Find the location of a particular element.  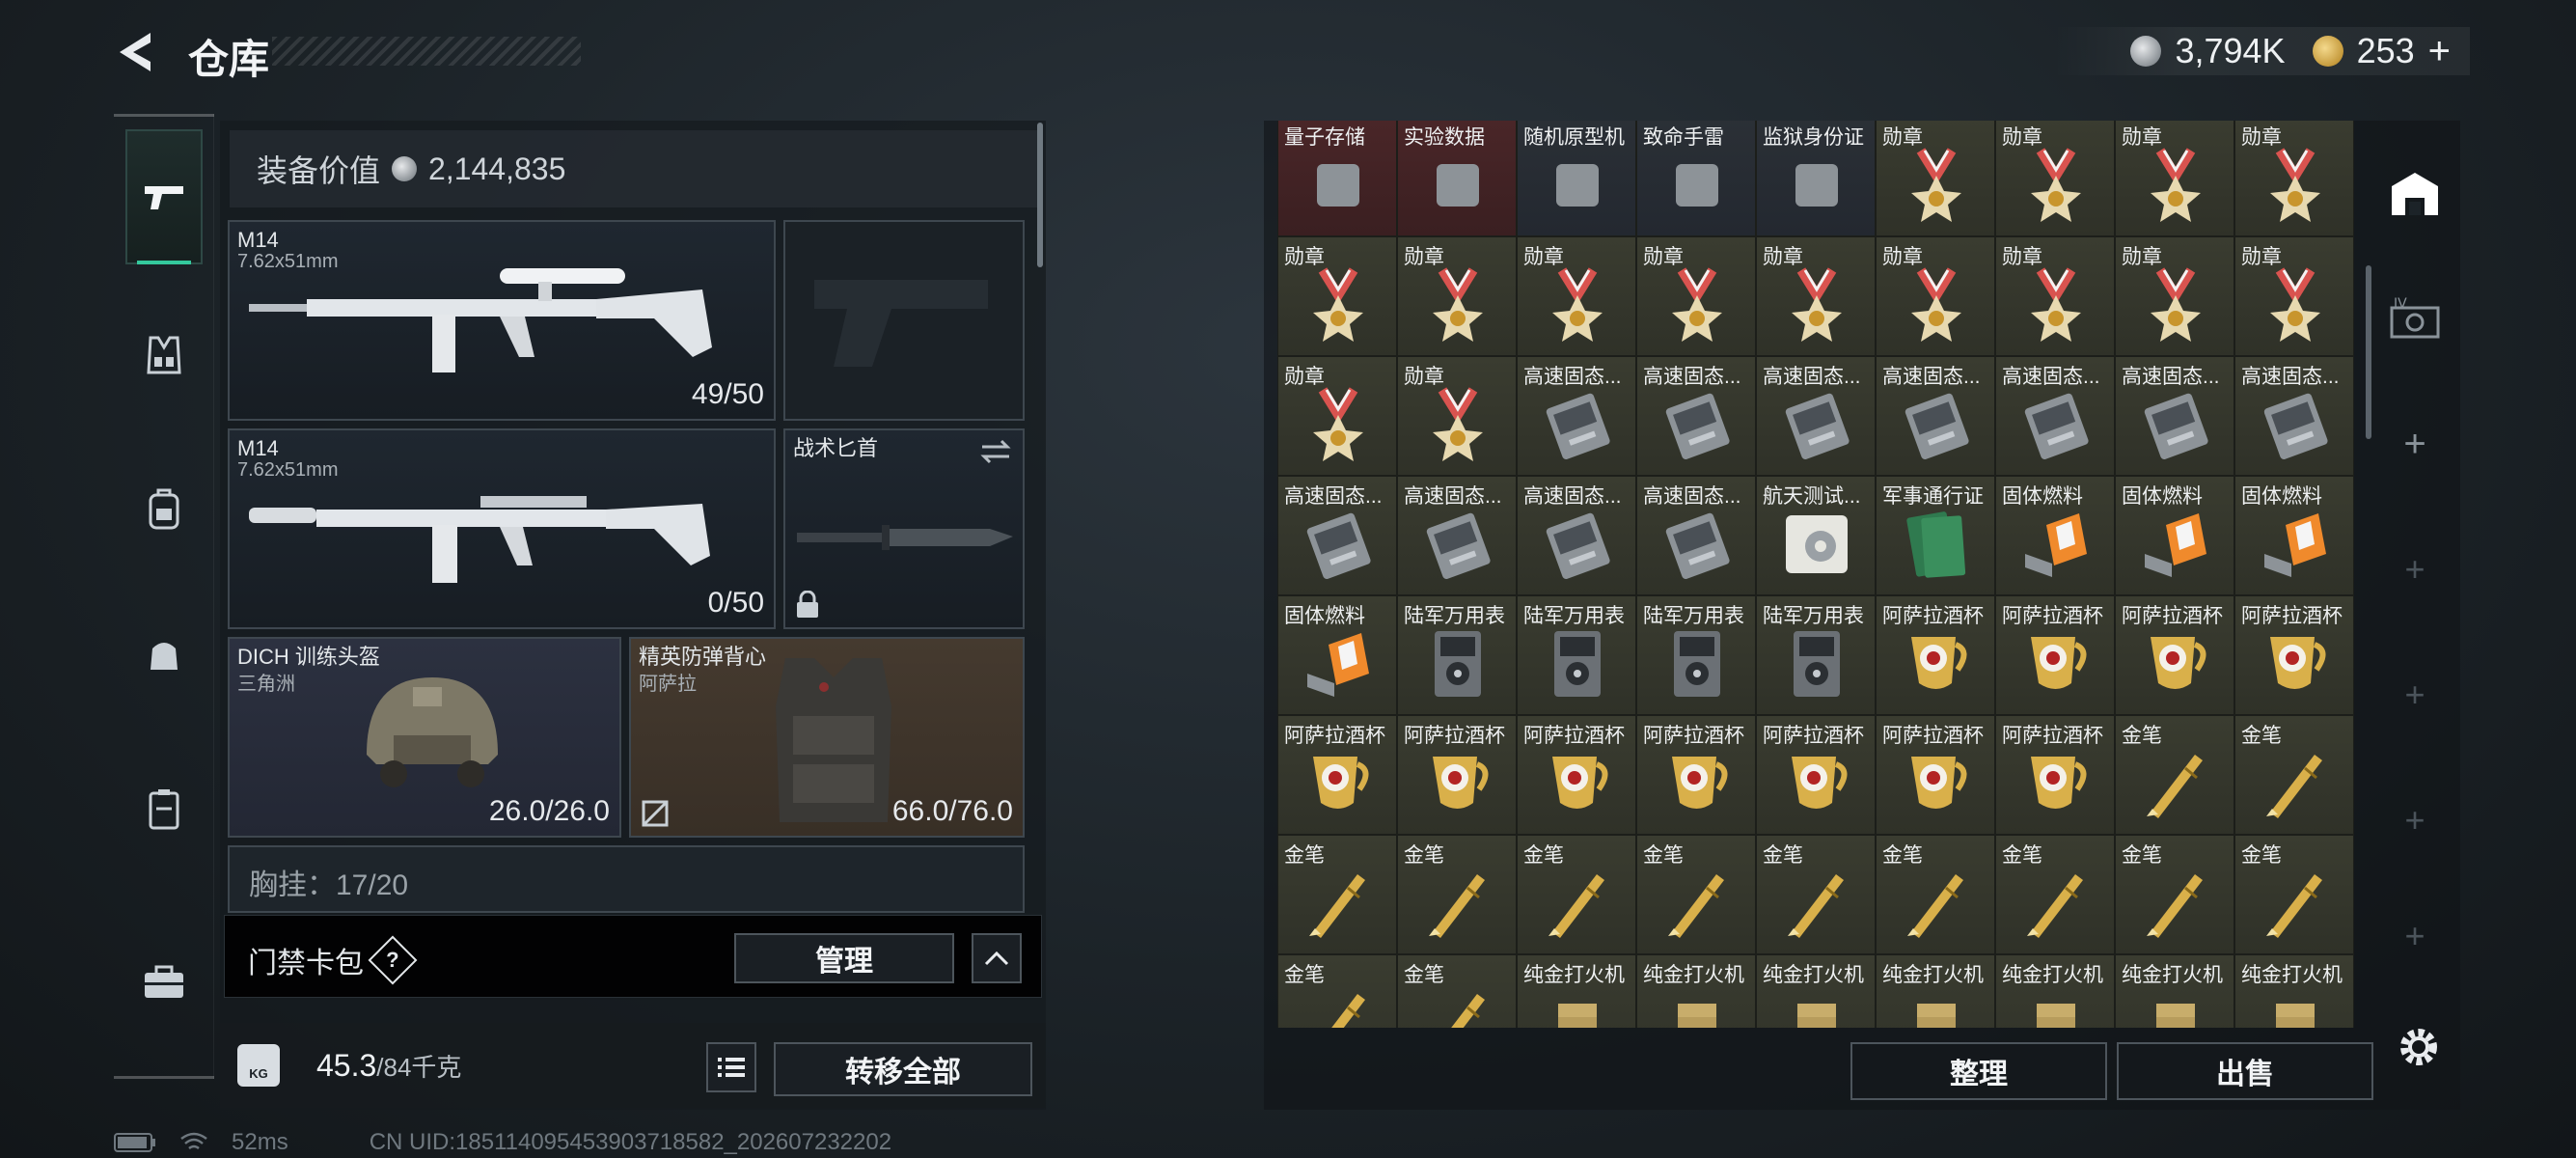

manage-button: 管理 is located at coordinates (844, 958).